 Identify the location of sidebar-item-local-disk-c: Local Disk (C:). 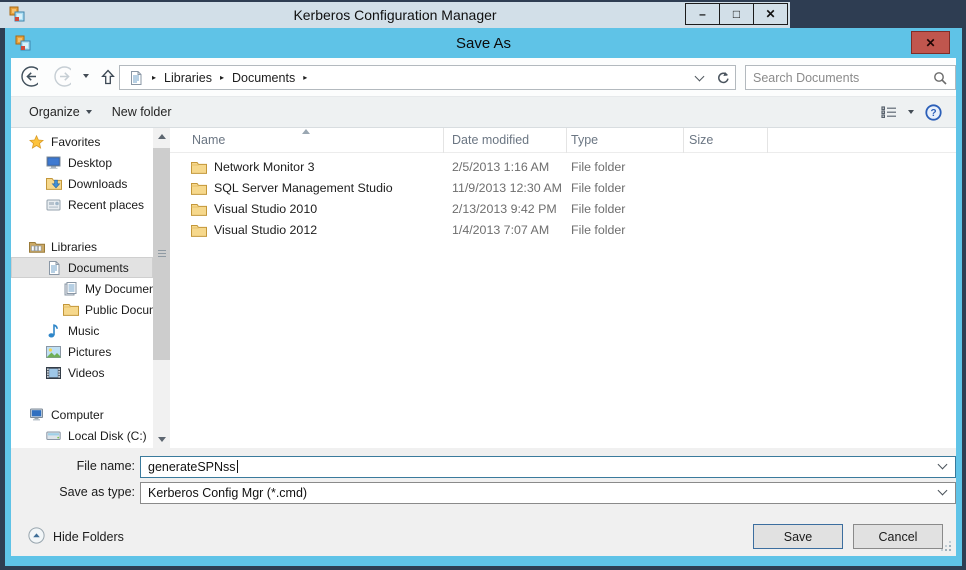
(82, 435).